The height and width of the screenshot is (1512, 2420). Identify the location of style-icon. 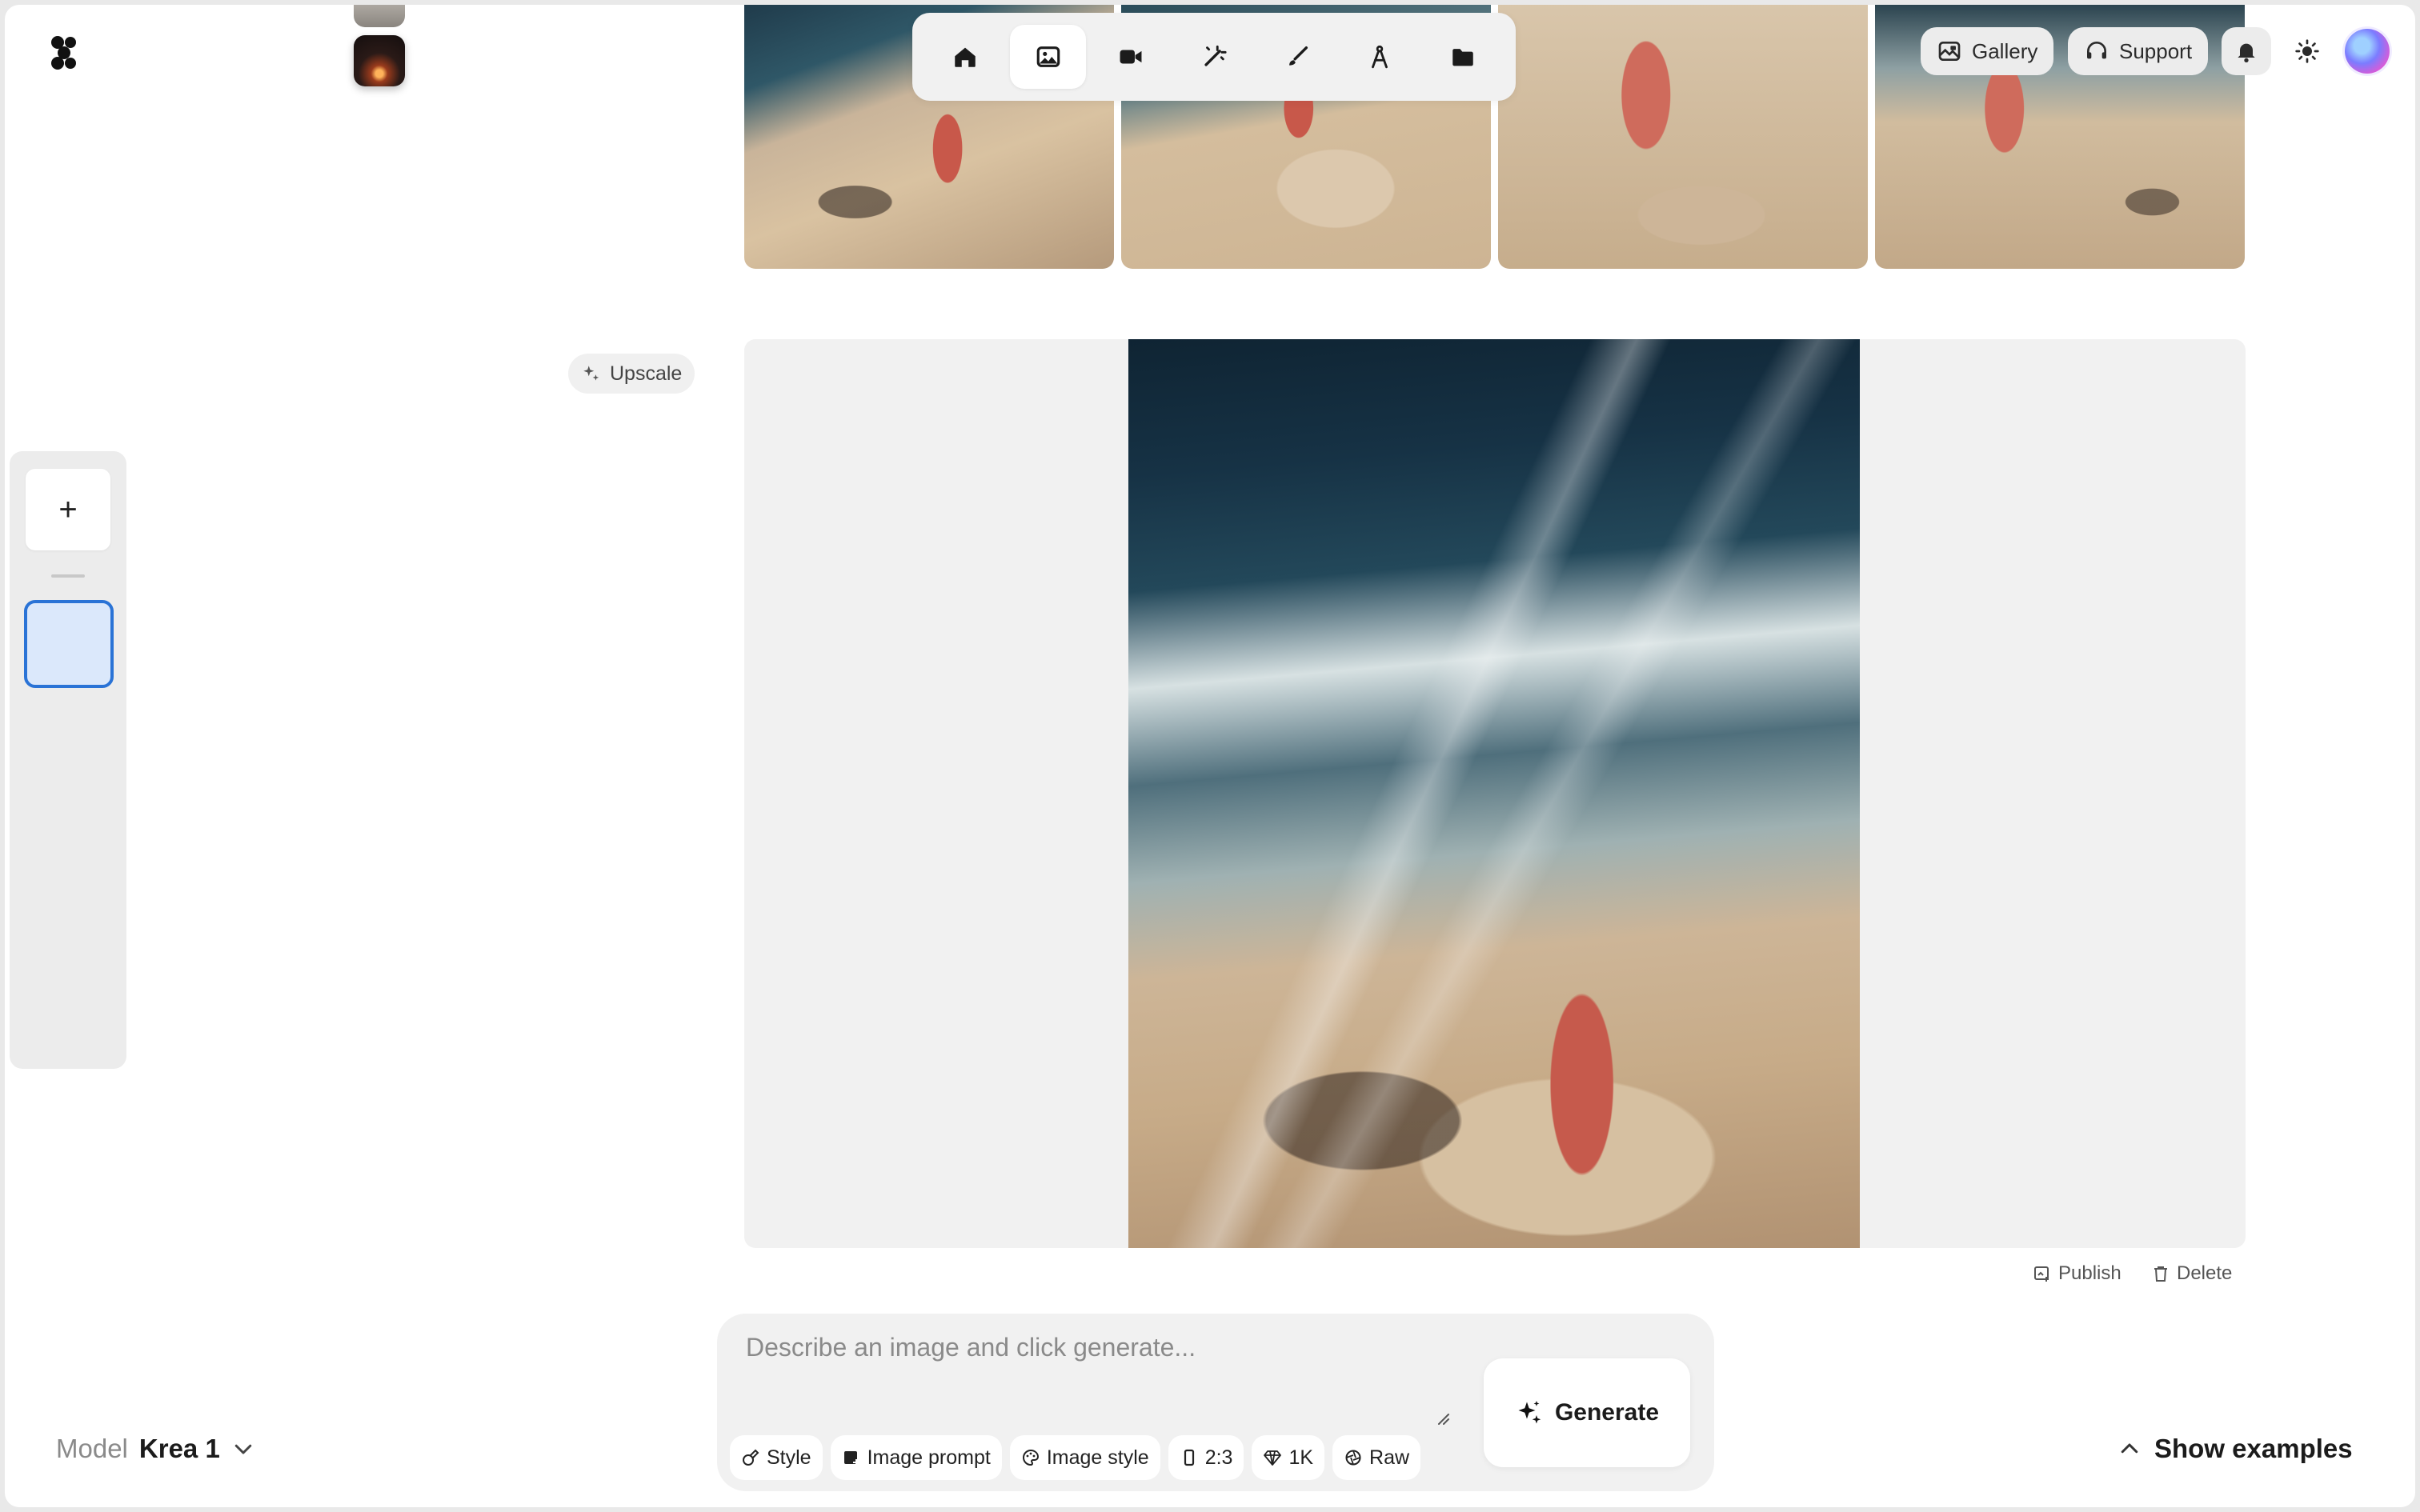
(751, 1457).